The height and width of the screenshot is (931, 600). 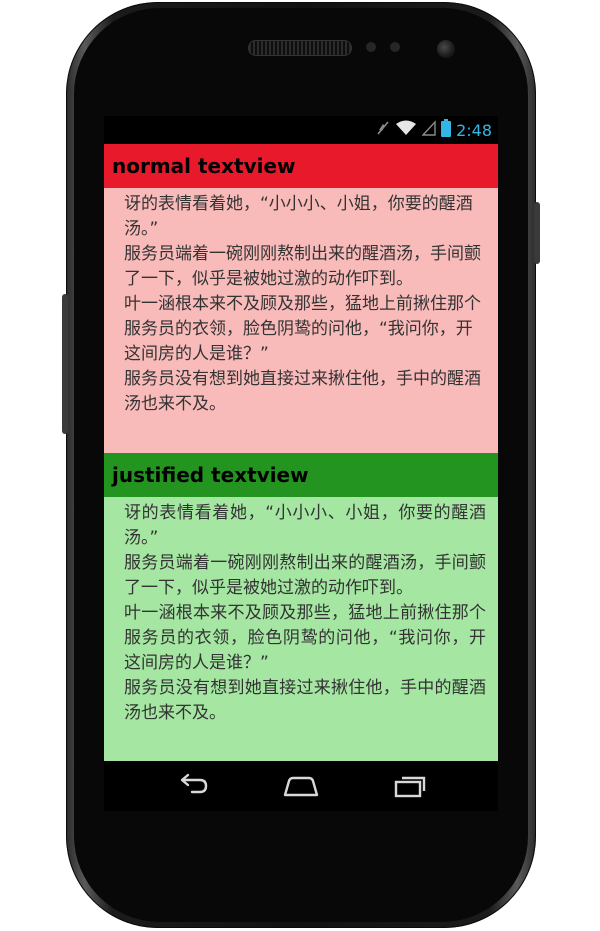 What do you see at coordinates (301, 129) in the screenshot?
I see `status-bar: 2:48` at bounding box center [301, 129].